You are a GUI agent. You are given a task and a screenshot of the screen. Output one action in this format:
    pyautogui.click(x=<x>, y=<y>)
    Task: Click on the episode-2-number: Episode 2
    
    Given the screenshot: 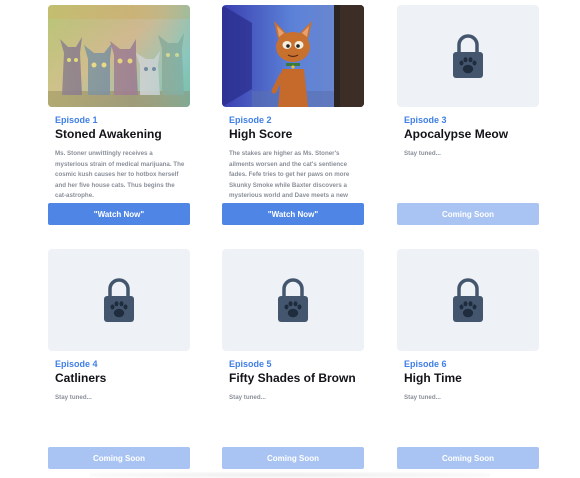 What is the action you would take?
    pyautogui.click(x=250, y=120)
    